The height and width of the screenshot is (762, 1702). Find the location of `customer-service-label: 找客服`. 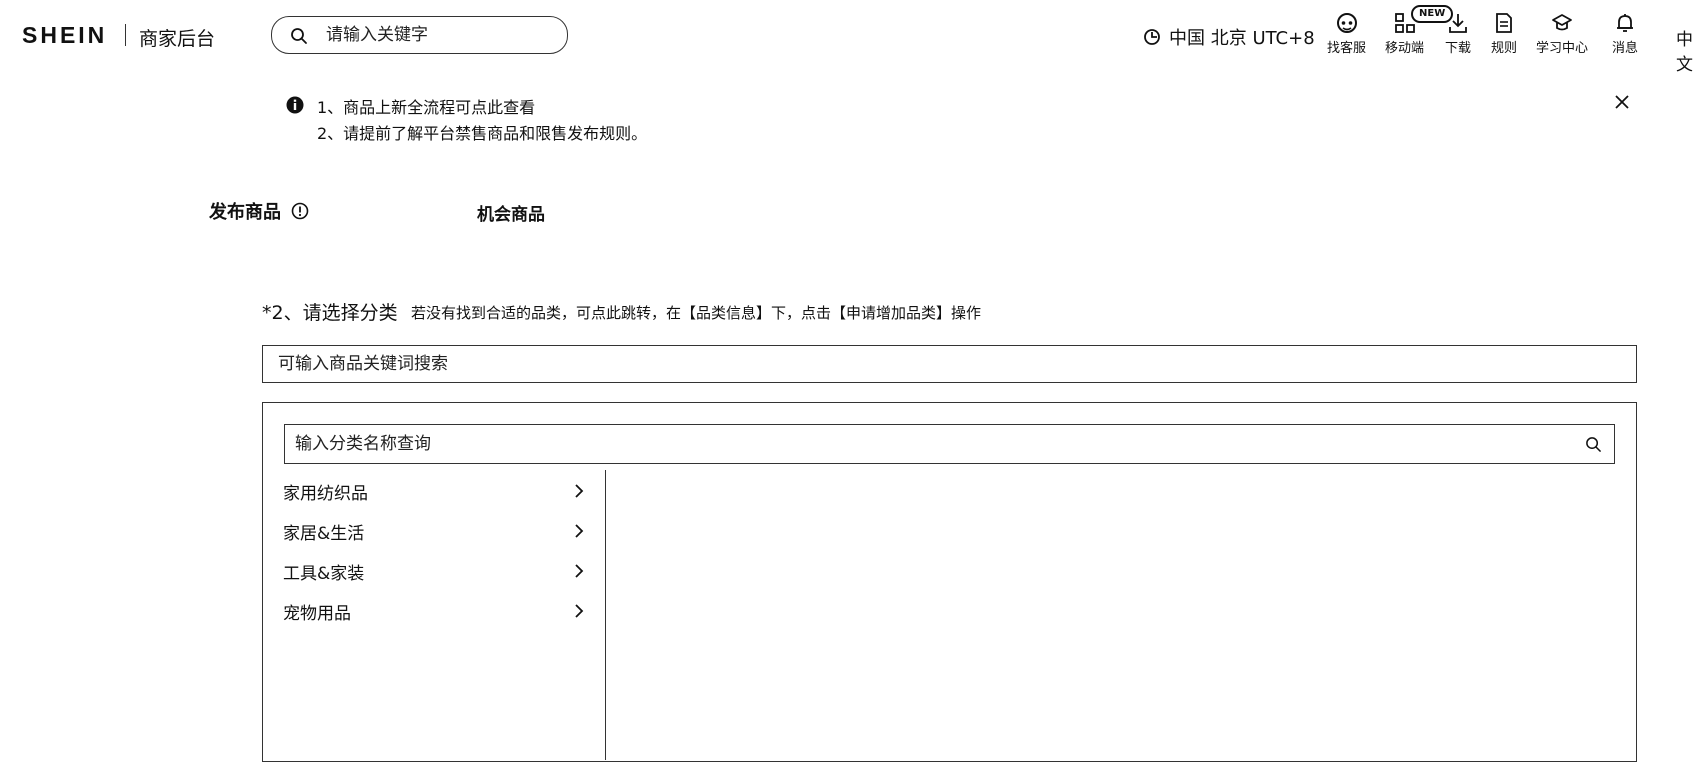

customer-service-label: 找客服 is located at coordinates (1347, 48).